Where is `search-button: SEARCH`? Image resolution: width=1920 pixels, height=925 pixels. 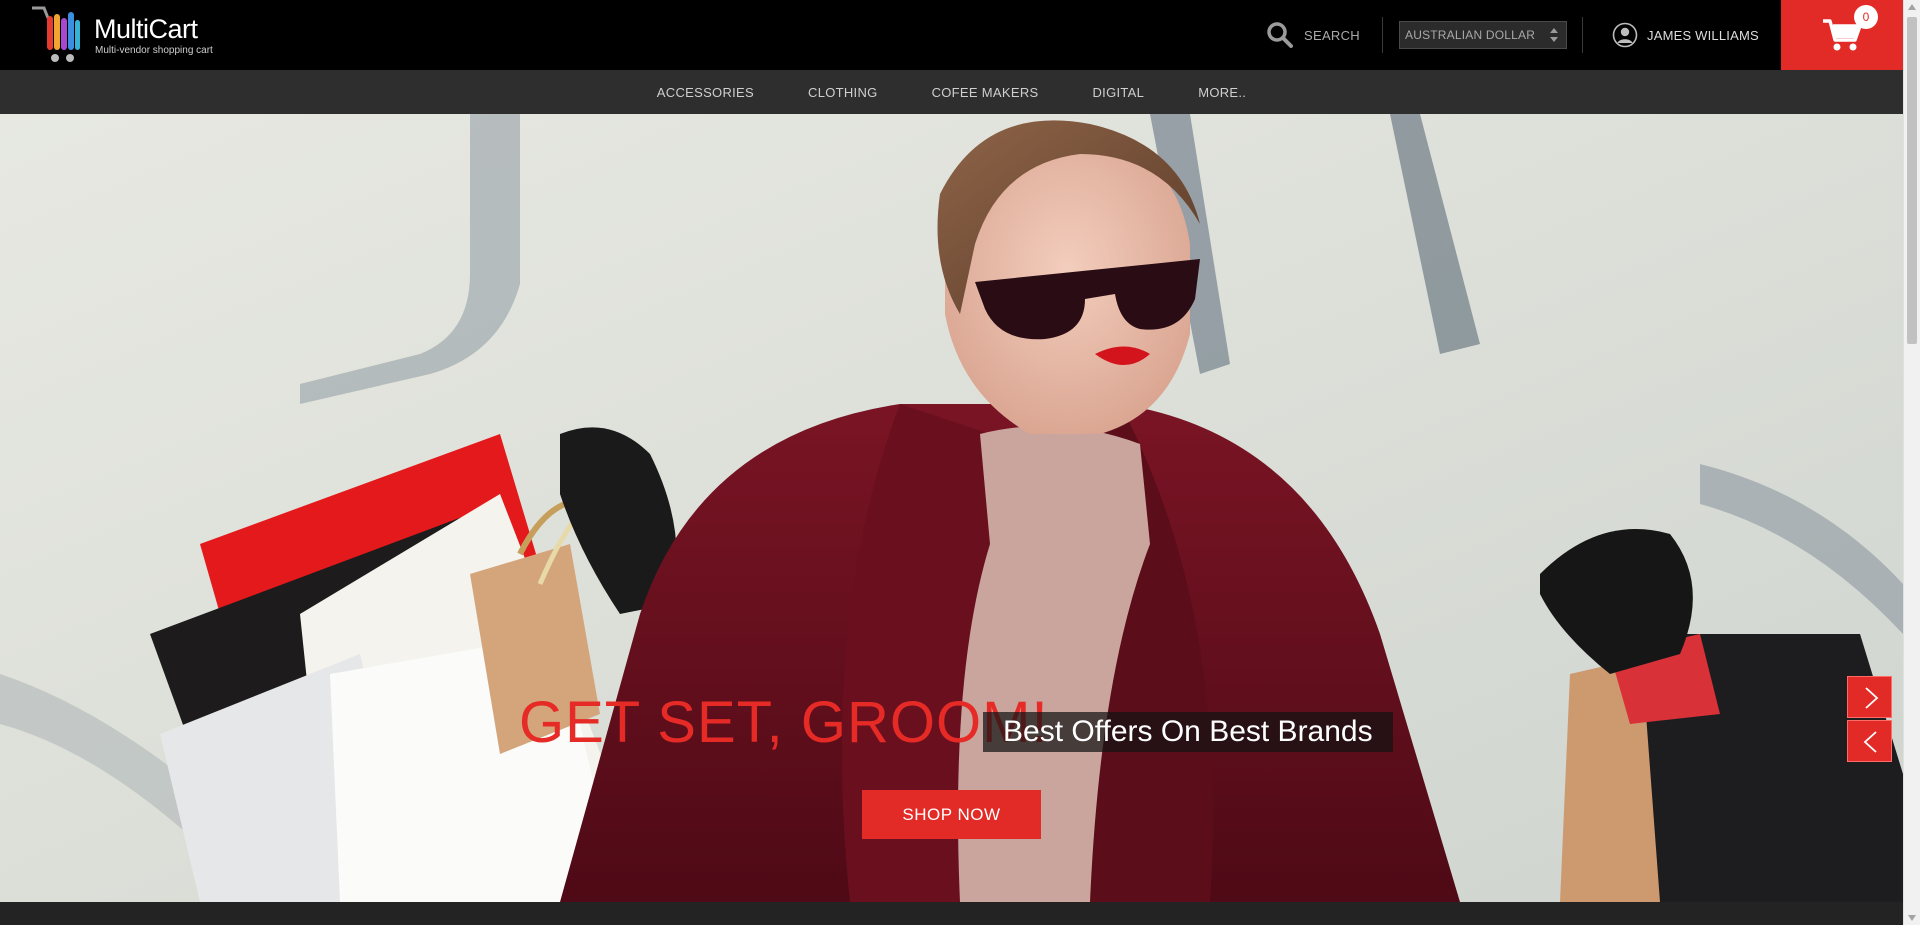 search-button: SEARCH is located at coordinates (1313, 35).